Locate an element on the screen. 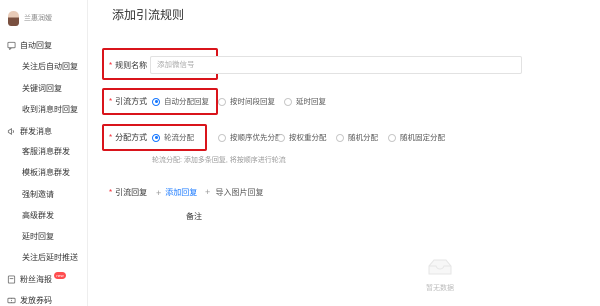 The width and height of the screenshot is (600, 306). field-label: 引流方式 is located at coordinates (131, 101).